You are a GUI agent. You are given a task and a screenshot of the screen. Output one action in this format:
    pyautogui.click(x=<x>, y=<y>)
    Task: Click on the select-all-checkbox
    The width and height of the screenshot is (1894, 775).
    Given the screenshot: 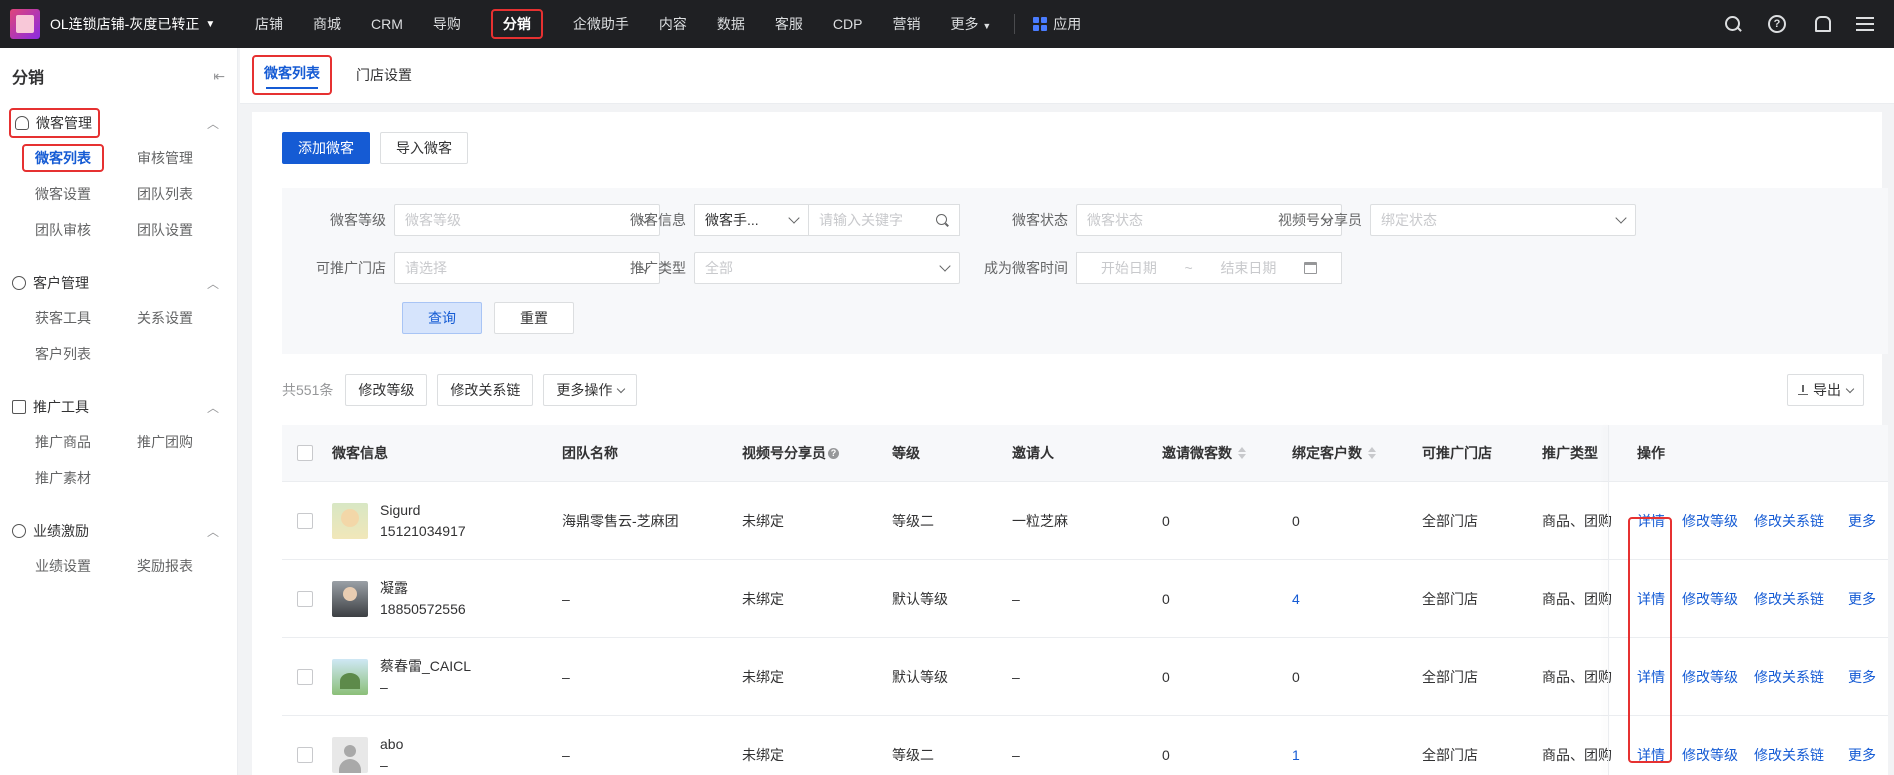 What is the action you would take?
    pyautogui.click(x=305, y=453)
    